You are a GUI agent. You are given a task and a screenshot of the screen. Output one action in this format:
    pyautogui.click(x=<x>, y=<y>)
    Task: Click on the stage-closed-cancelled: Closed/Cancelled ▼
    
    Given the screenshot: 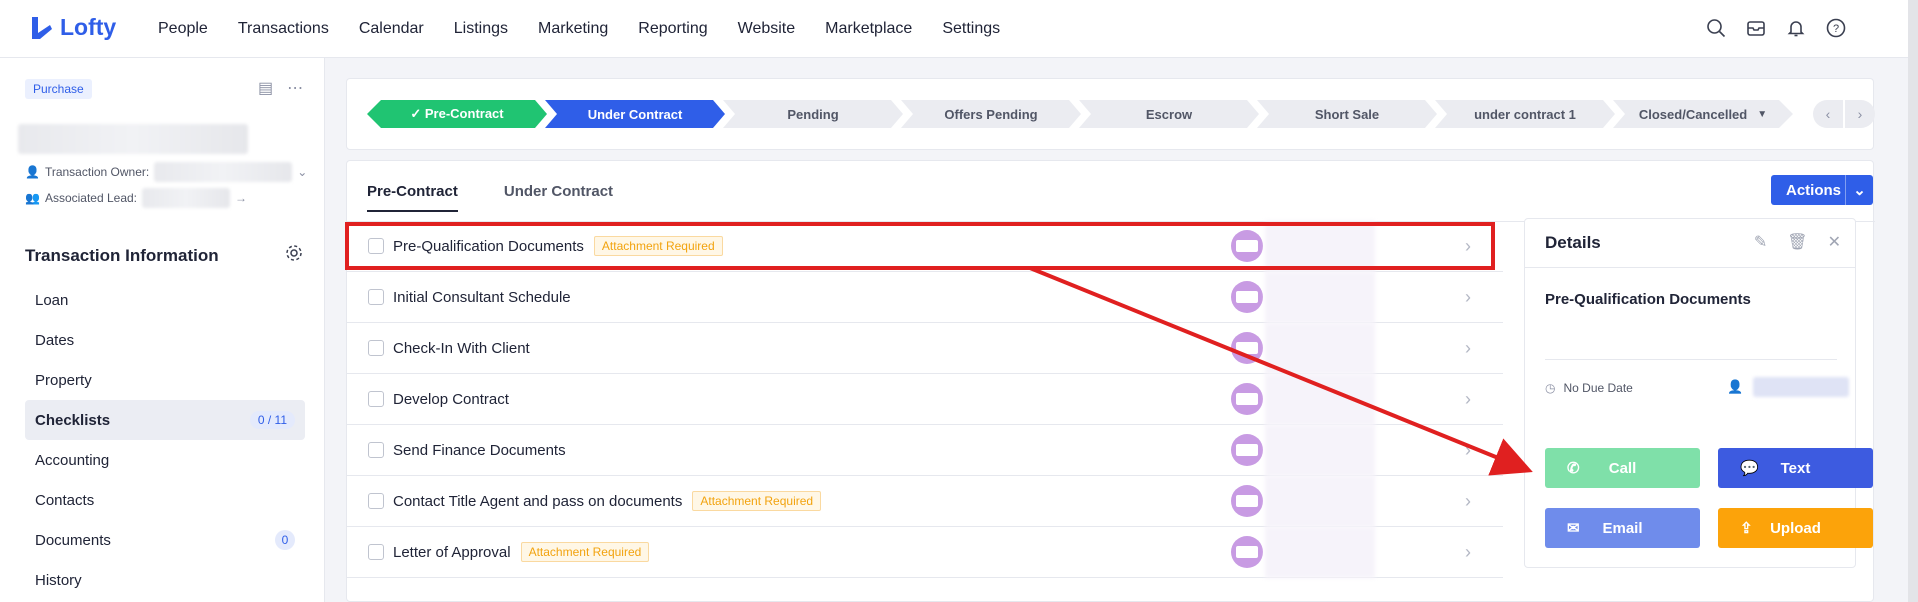 What is the action you would take?
    pyautogui.click(x=1703, y=114)
    